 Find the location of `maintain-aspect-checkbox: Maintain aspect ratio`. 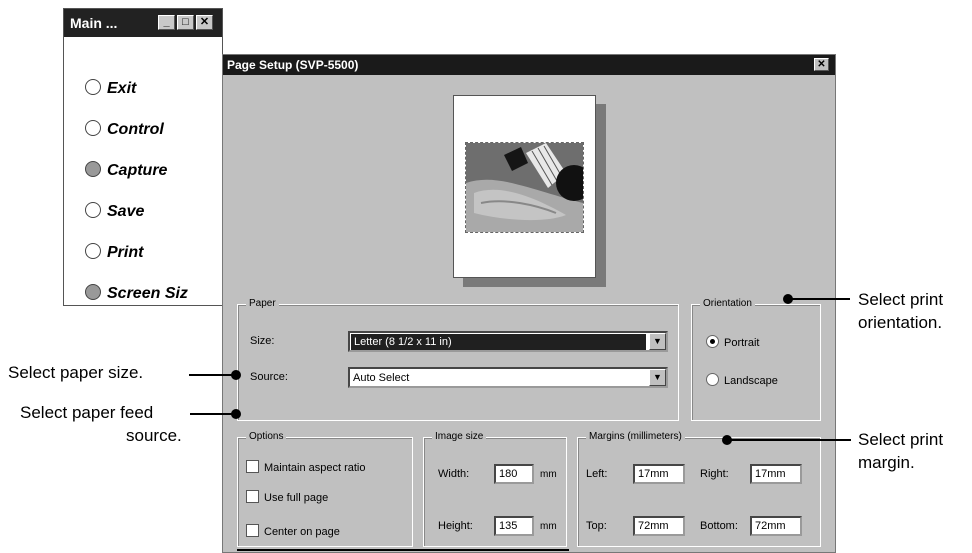

maintain-aspect-checkbox: Maintain aspect ratio is located at coordinates (306, 467).